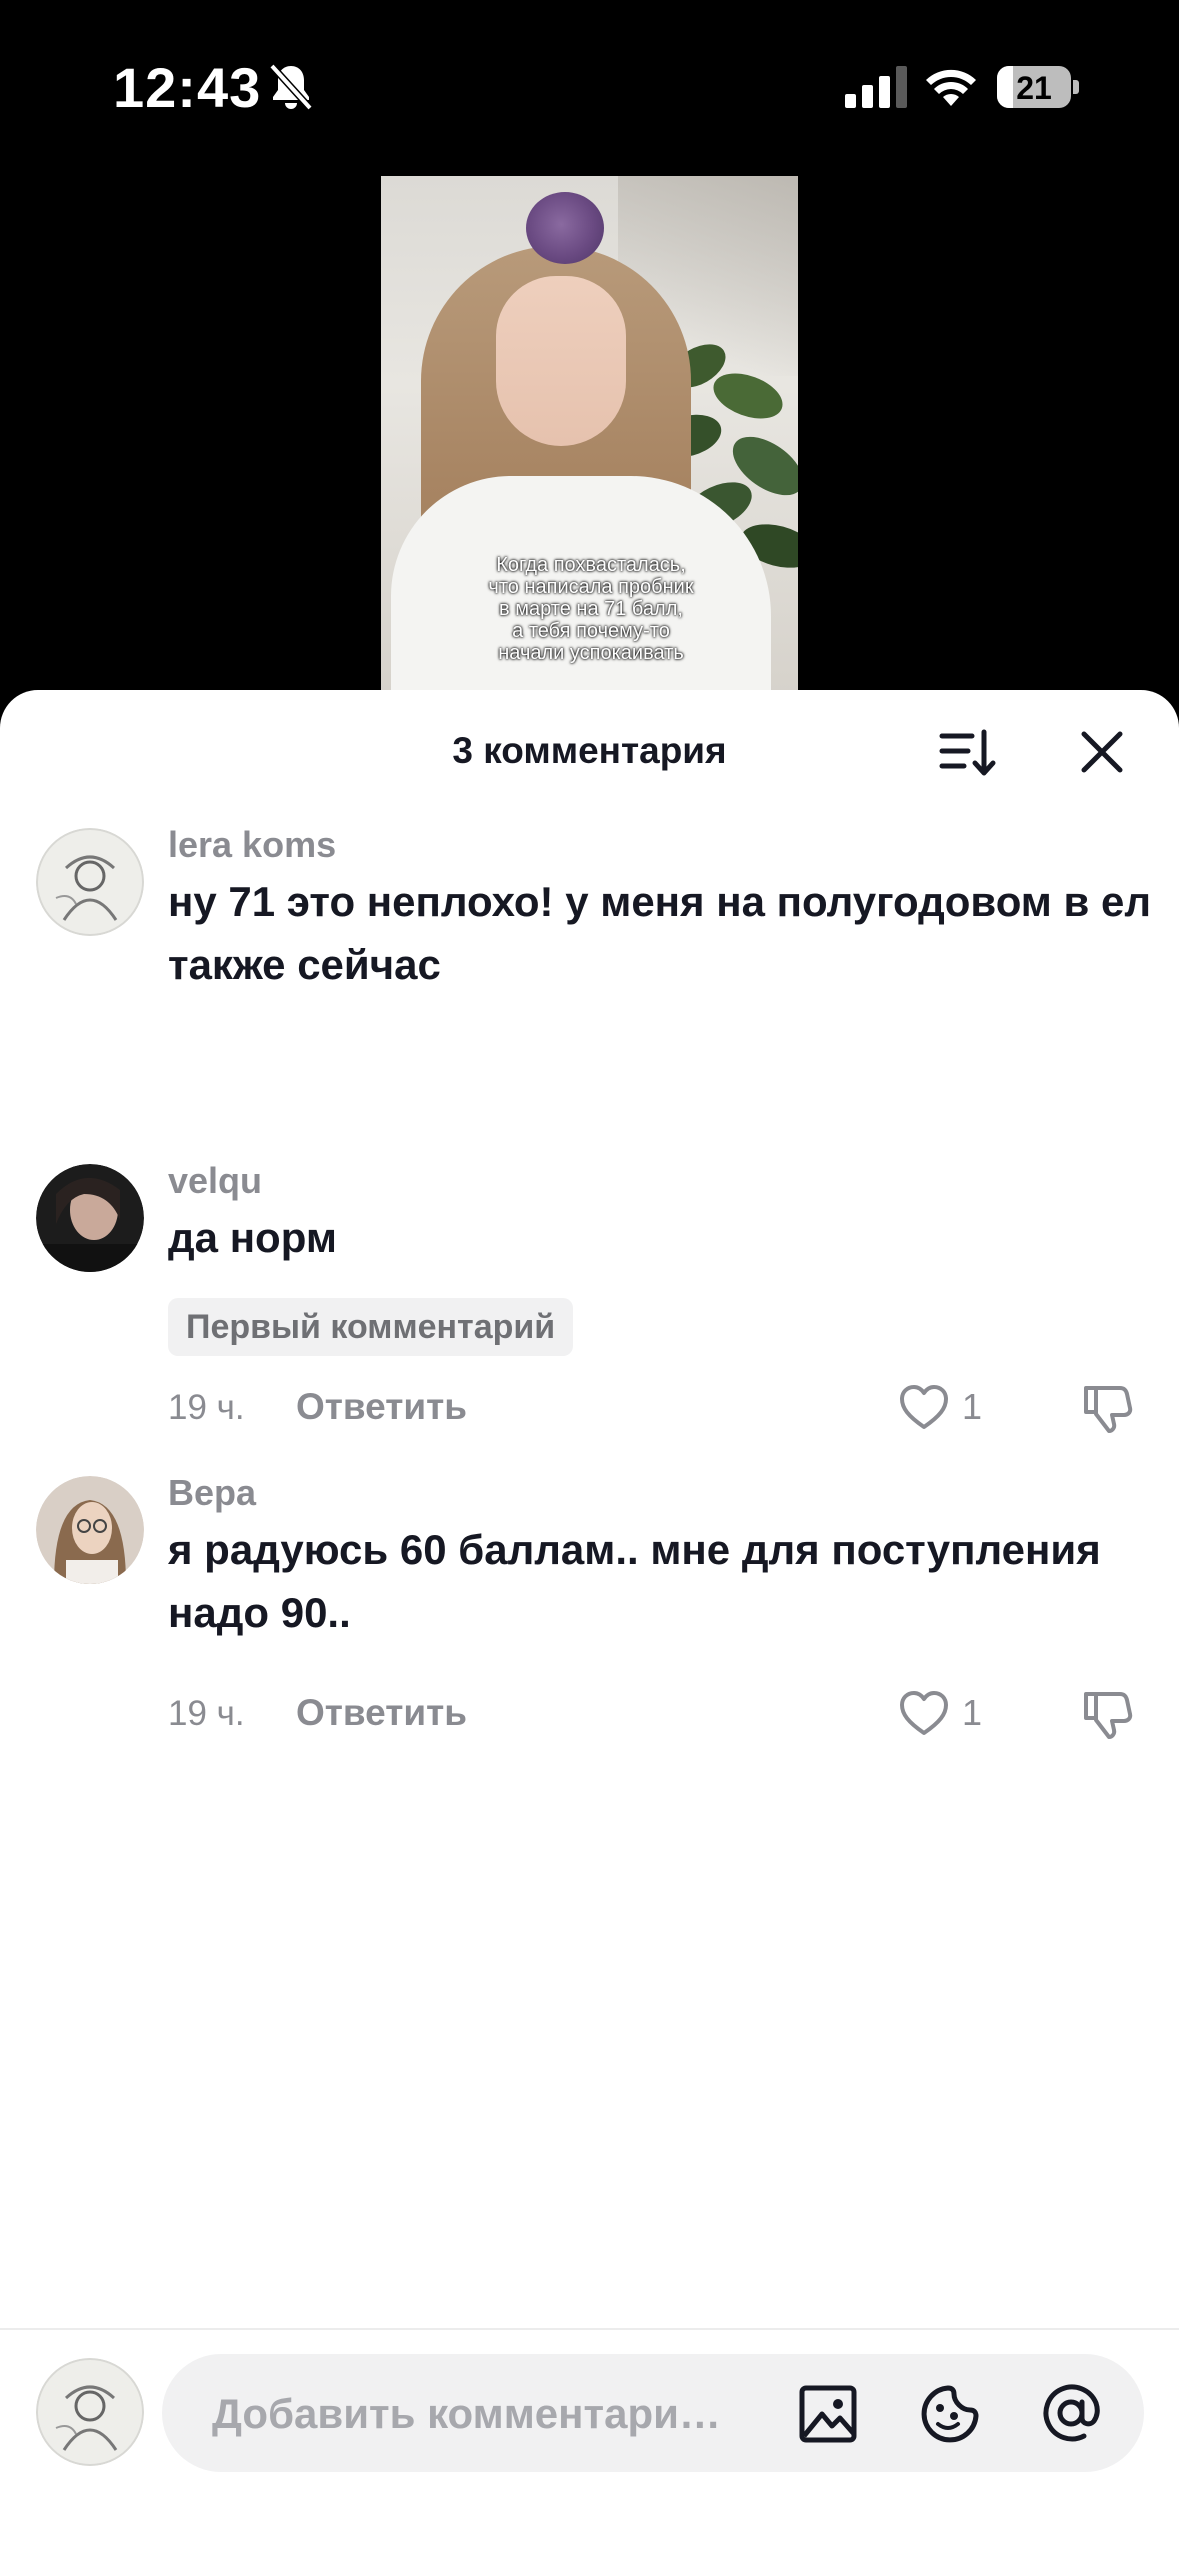  I want to click on status-time: 12:43, so click(187, 87).